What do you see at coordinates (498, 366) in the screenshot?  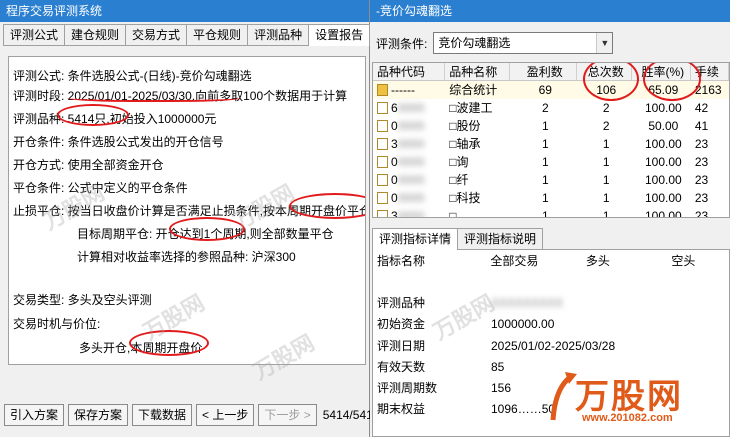 I see `metric-value: 85` at bounding box center [498, 366].